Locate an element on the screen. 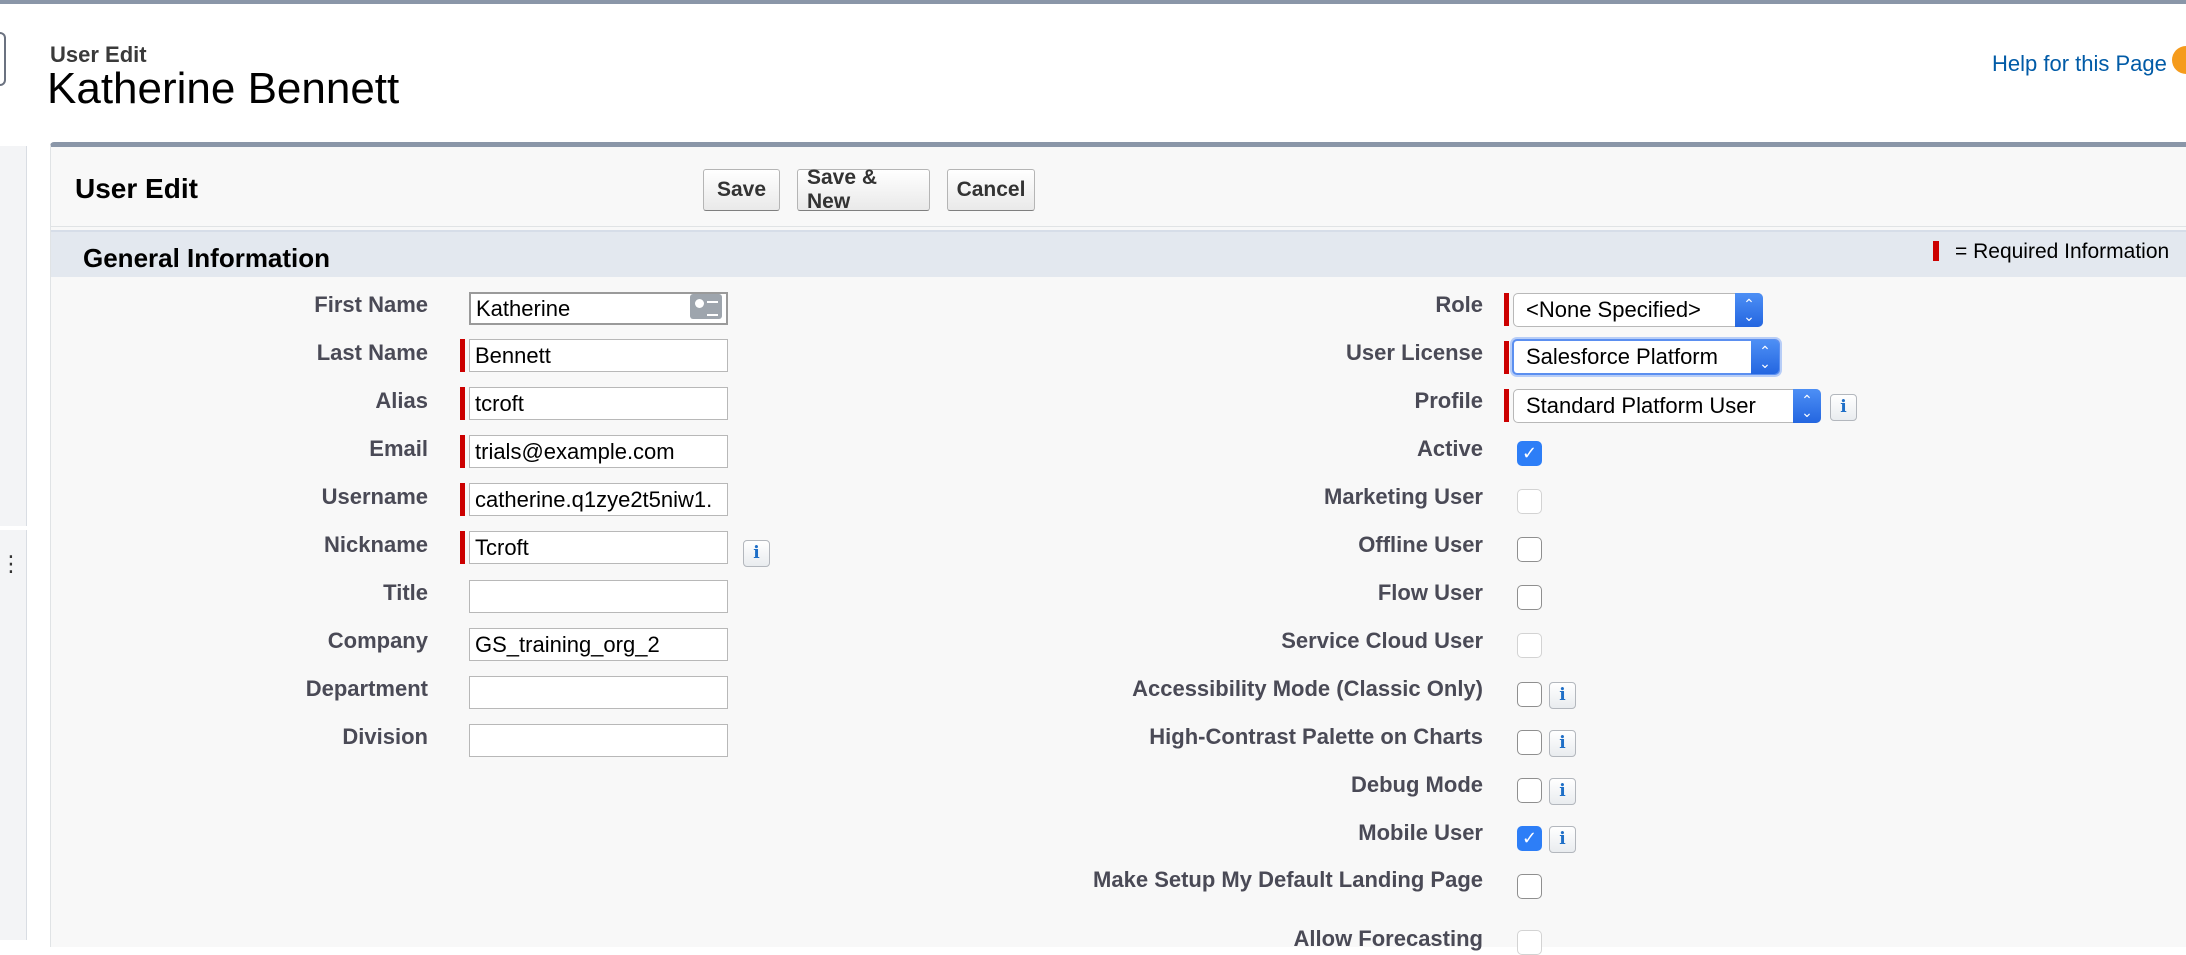  last-name-label: Last Name is located at coordinates (372, 352).